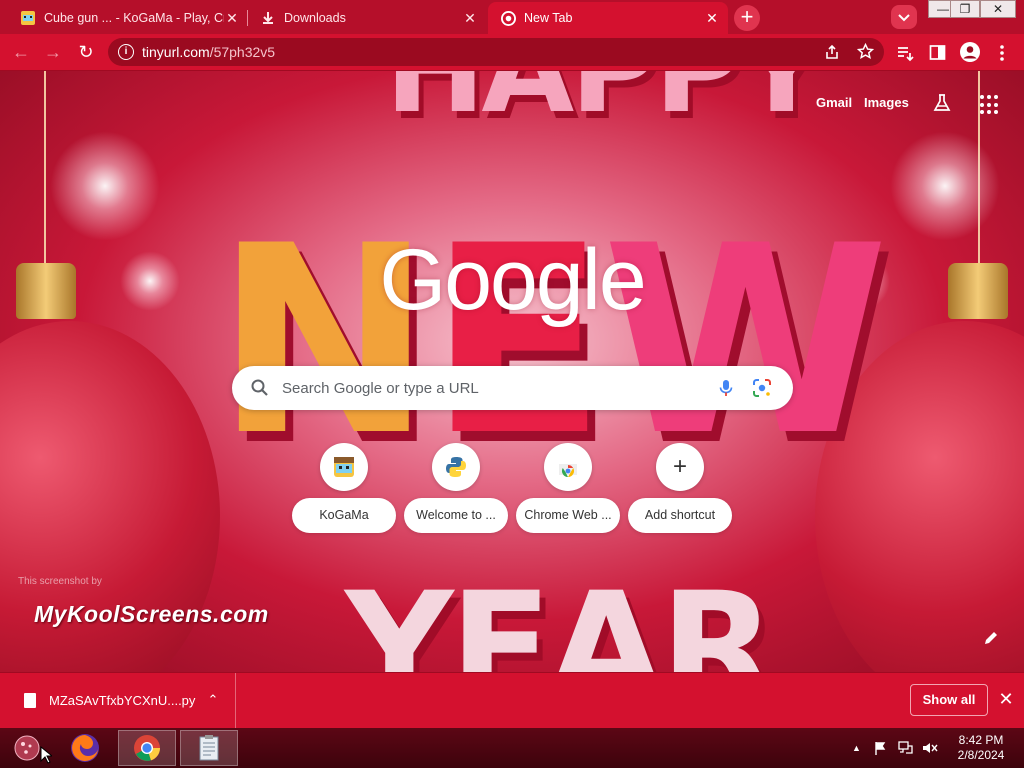 The image size is (1024, 768). I want to click on kogama-favicon-icon, so click(28, 18).